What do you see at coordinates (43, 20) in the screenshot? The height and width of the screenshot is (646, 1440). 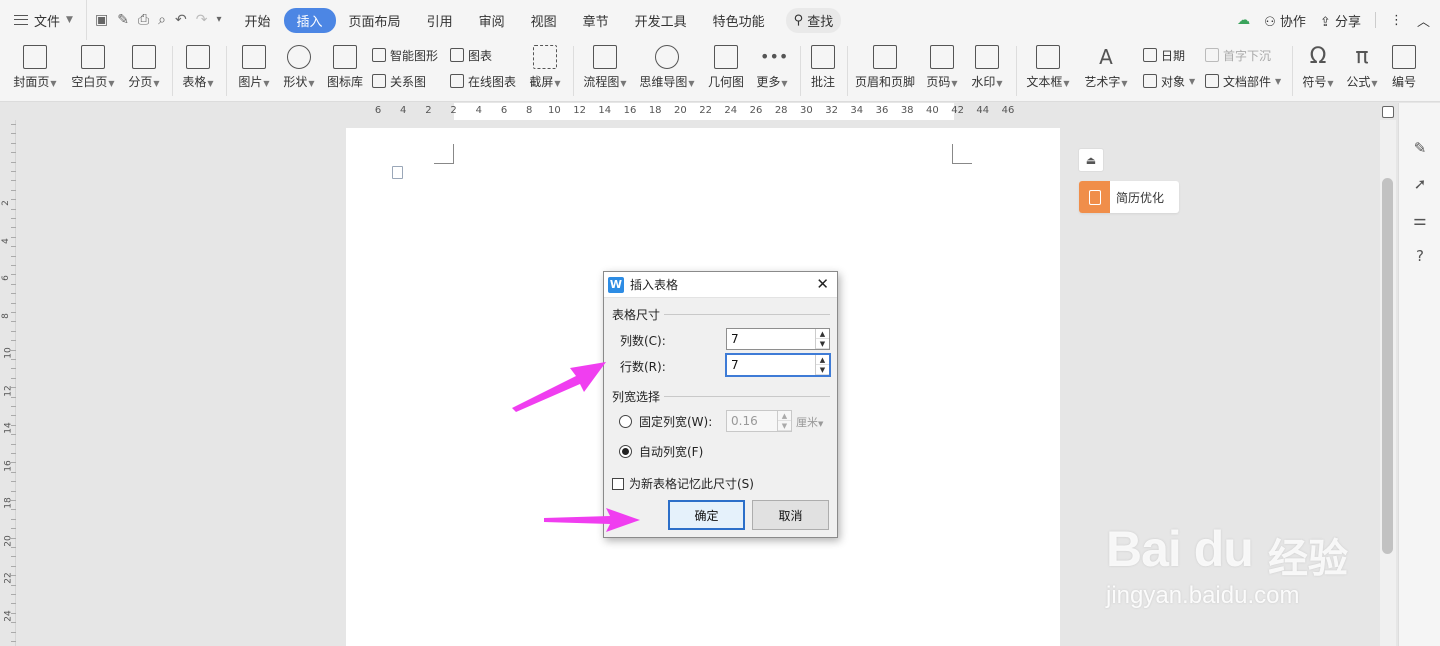 I see `file-menu: 文件 ▼` at bounding box center [43, 20].